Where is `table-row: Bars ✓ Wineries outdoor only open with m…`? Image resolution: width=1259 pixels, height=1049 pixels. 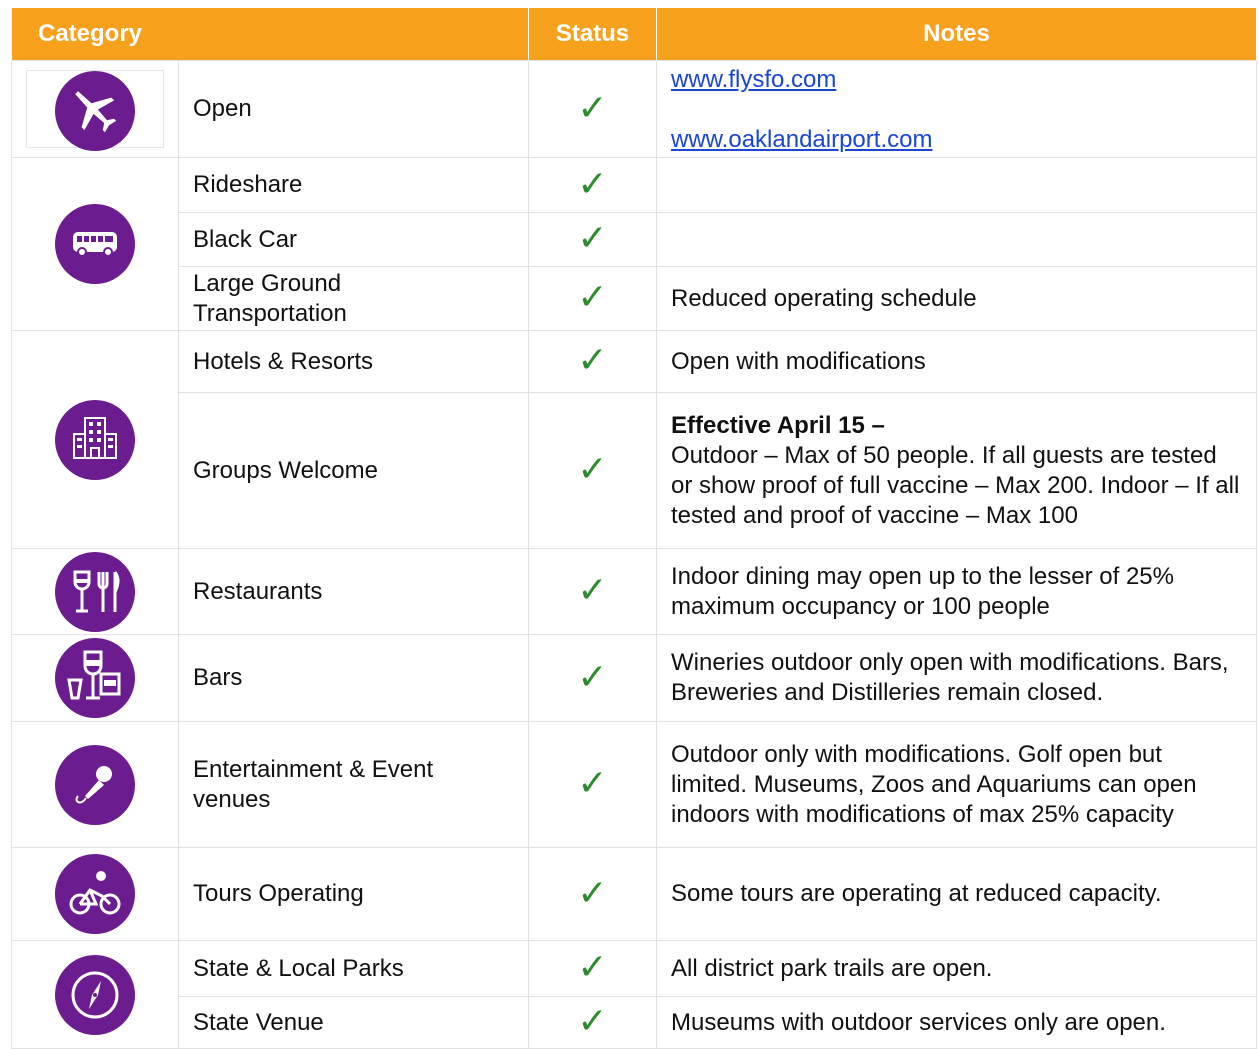
table-row: Bars ✓ Wineries outdoor only open with m… is located at coordinates (634, 678).